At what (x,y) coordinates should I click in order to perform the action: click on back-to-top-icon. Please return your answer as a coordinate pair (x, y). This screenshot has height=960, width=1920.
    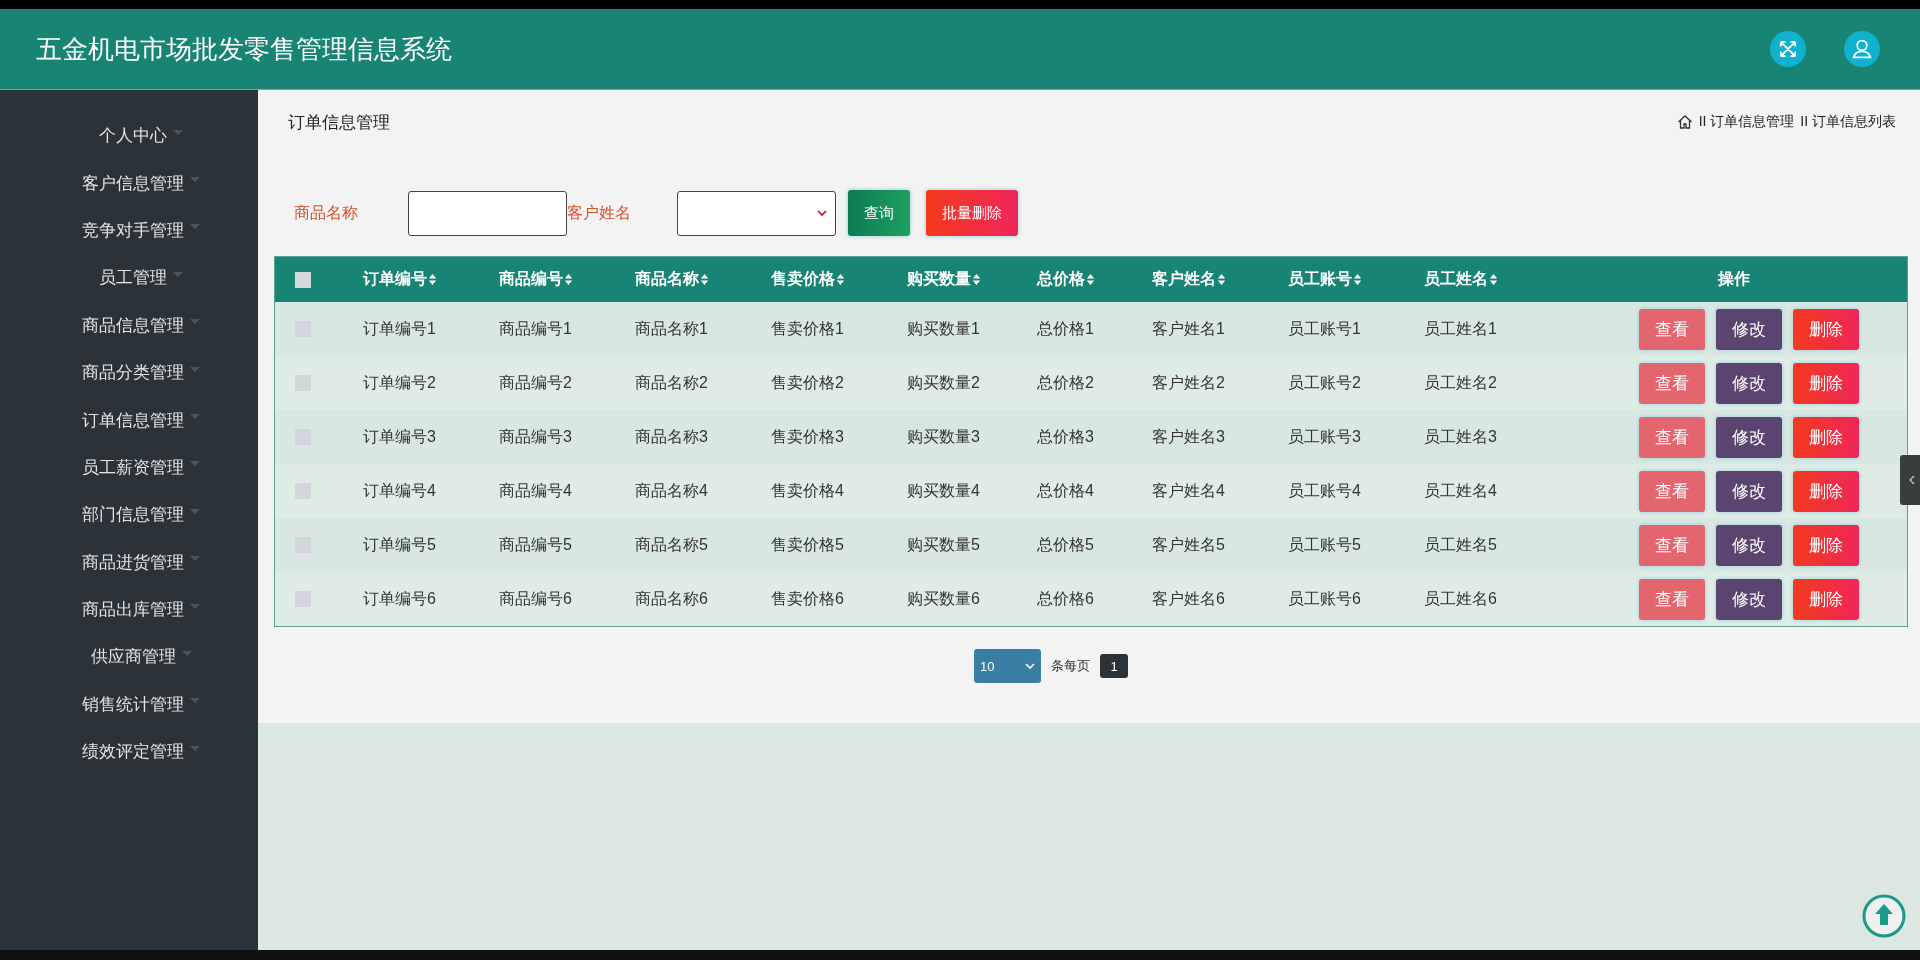
    Looking at the image, I should click on (1884, 916).